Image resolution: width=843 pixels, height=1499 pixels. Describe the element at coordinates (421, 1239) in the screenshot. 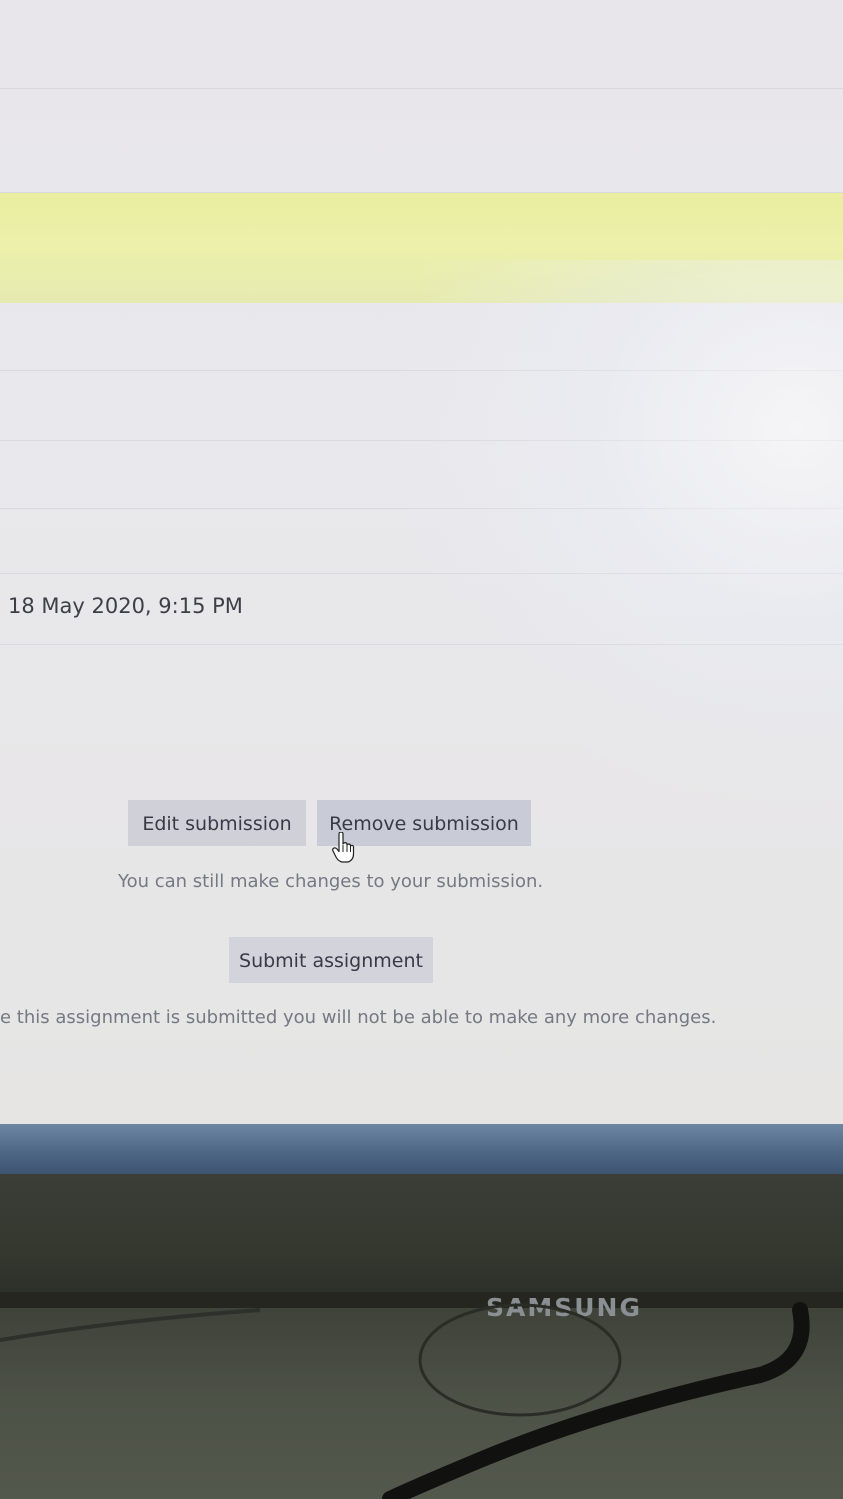

I see `monitor-bezel` at that location.